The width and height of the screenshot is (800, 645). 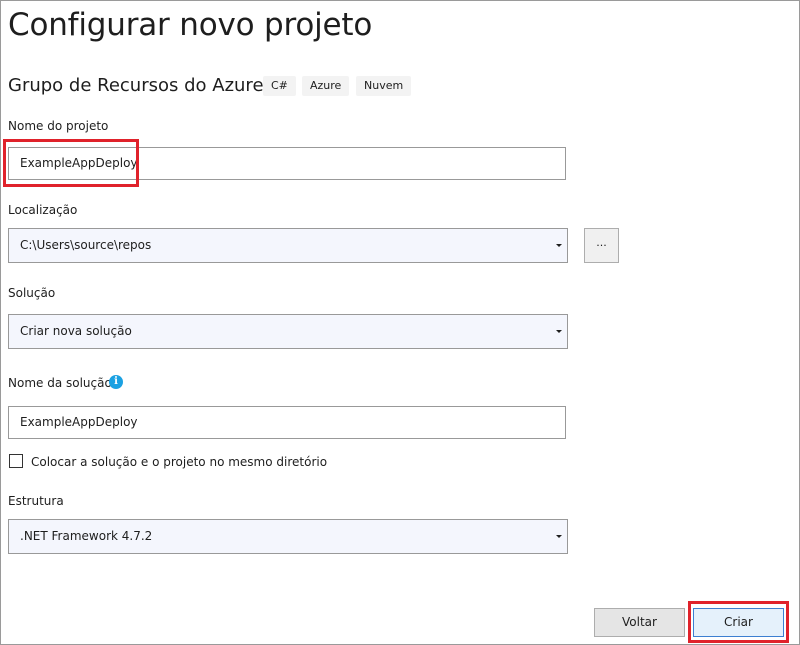 What do you see at coordinates (287, 163) in the screenshot?
I see `project-name-input: ExampleAppDeploy` at bounding box center [287, 163].